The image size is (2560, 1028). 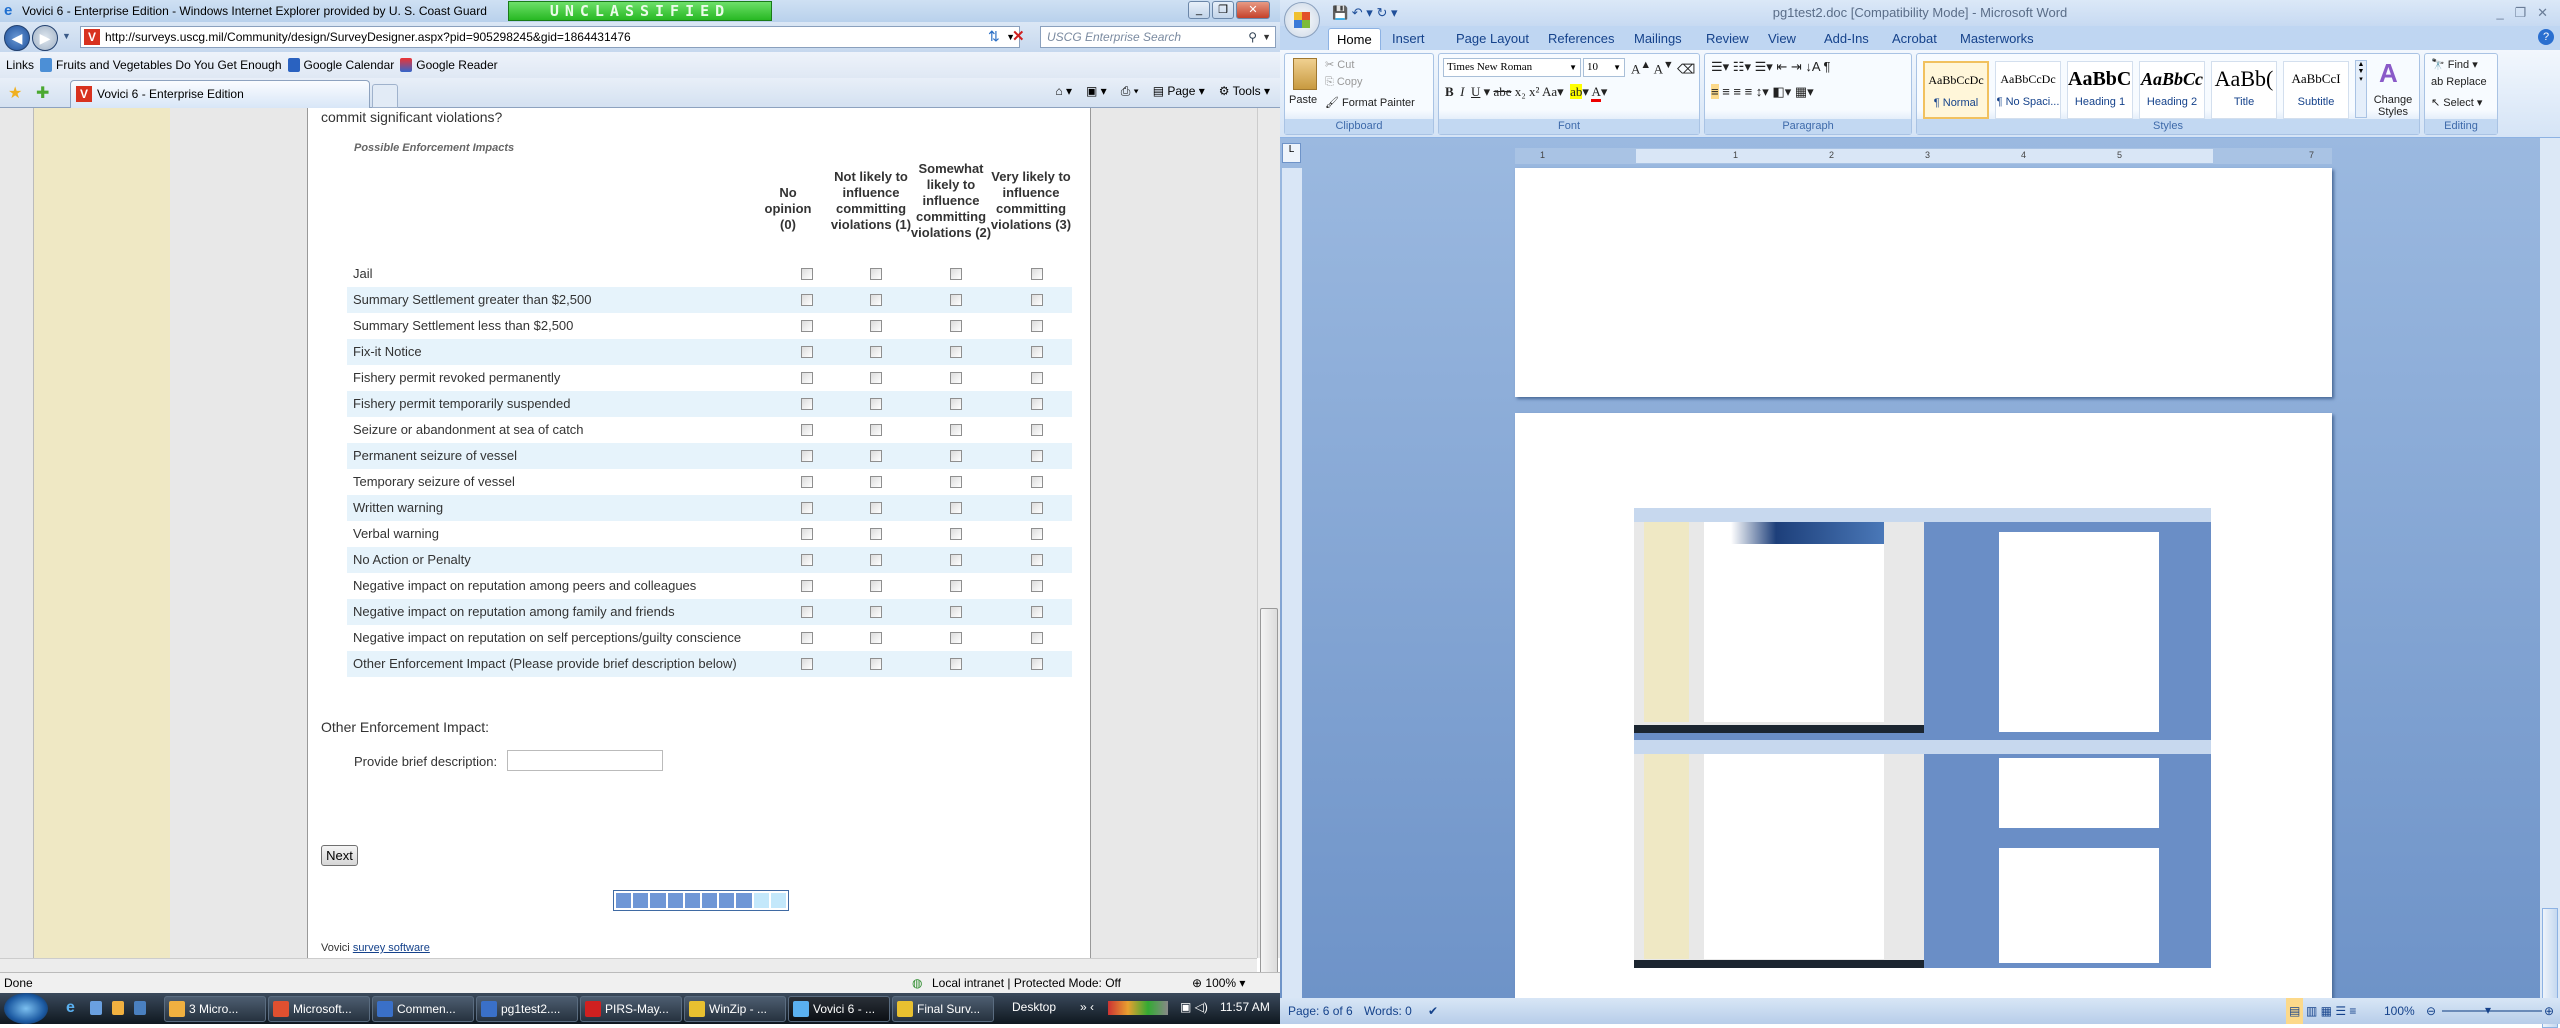 I want to click on tab-masterworks: Masterworks, so click(x=1997, y=39).